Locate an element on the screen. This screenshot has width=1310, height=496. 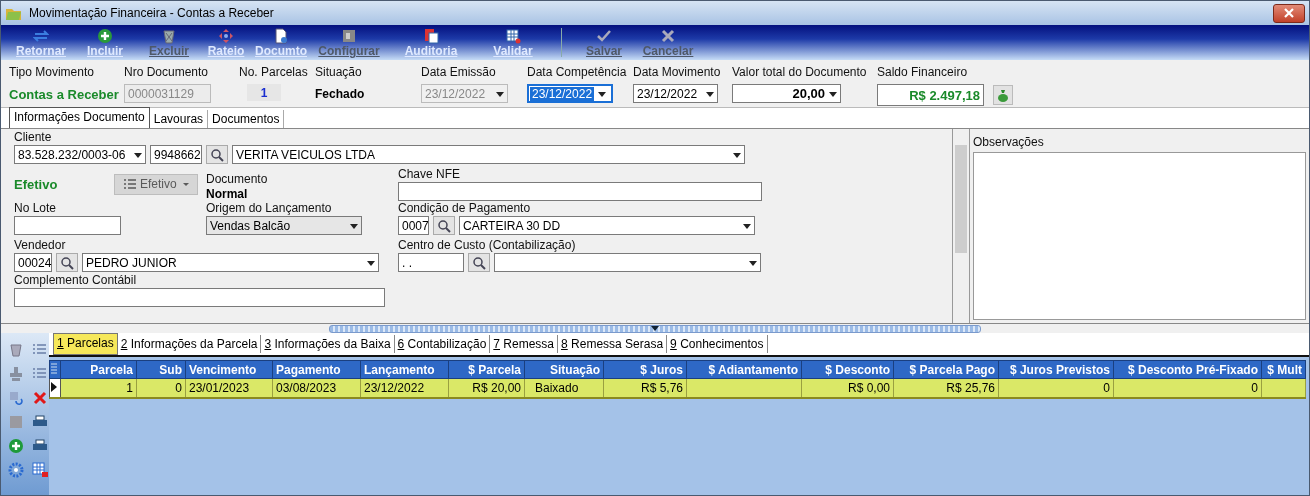
close-button is located at coordinates (1289, 13).